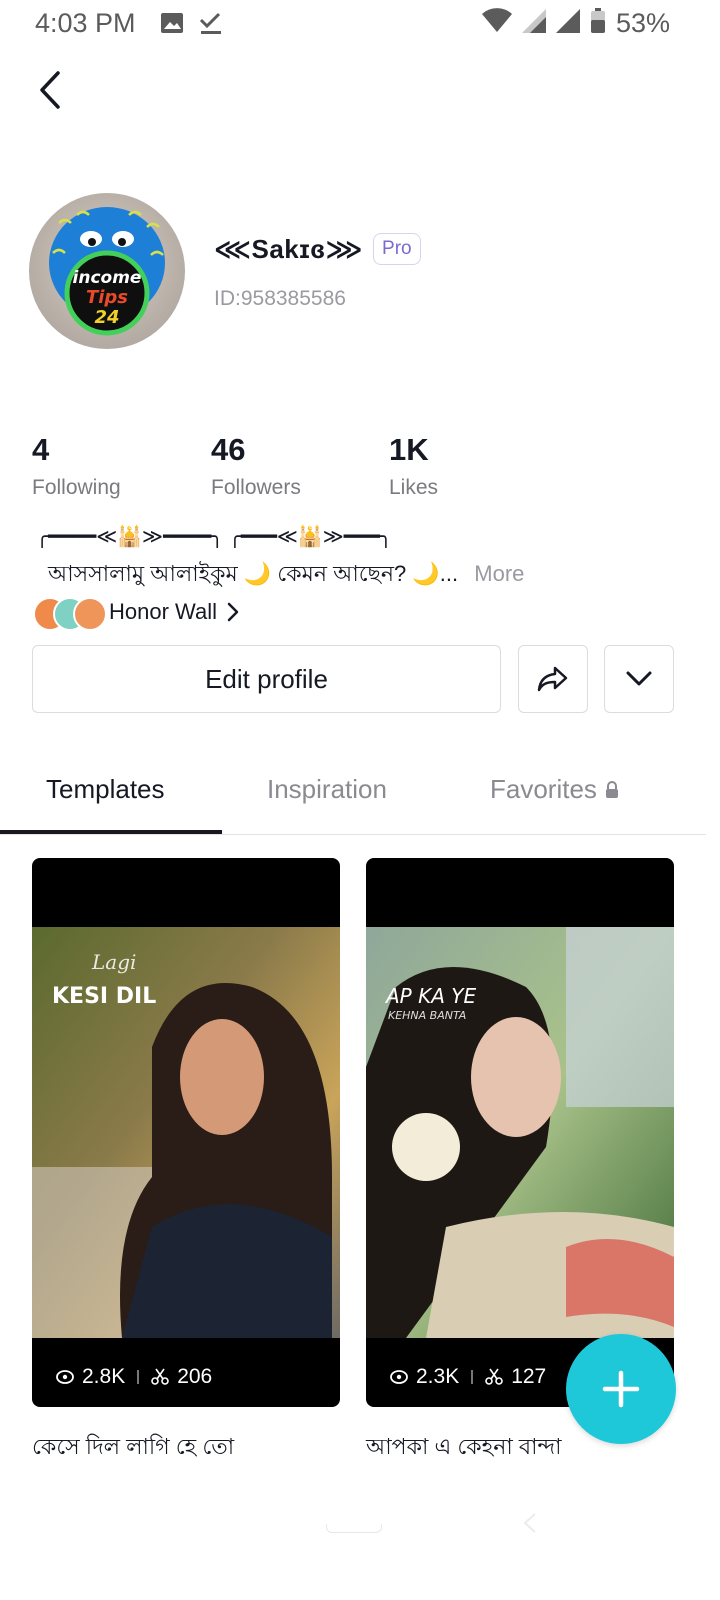  What do you see at coordinates (70, 613) in the screenshot?
I see `honor-badges` at bounding box center [70, 613].